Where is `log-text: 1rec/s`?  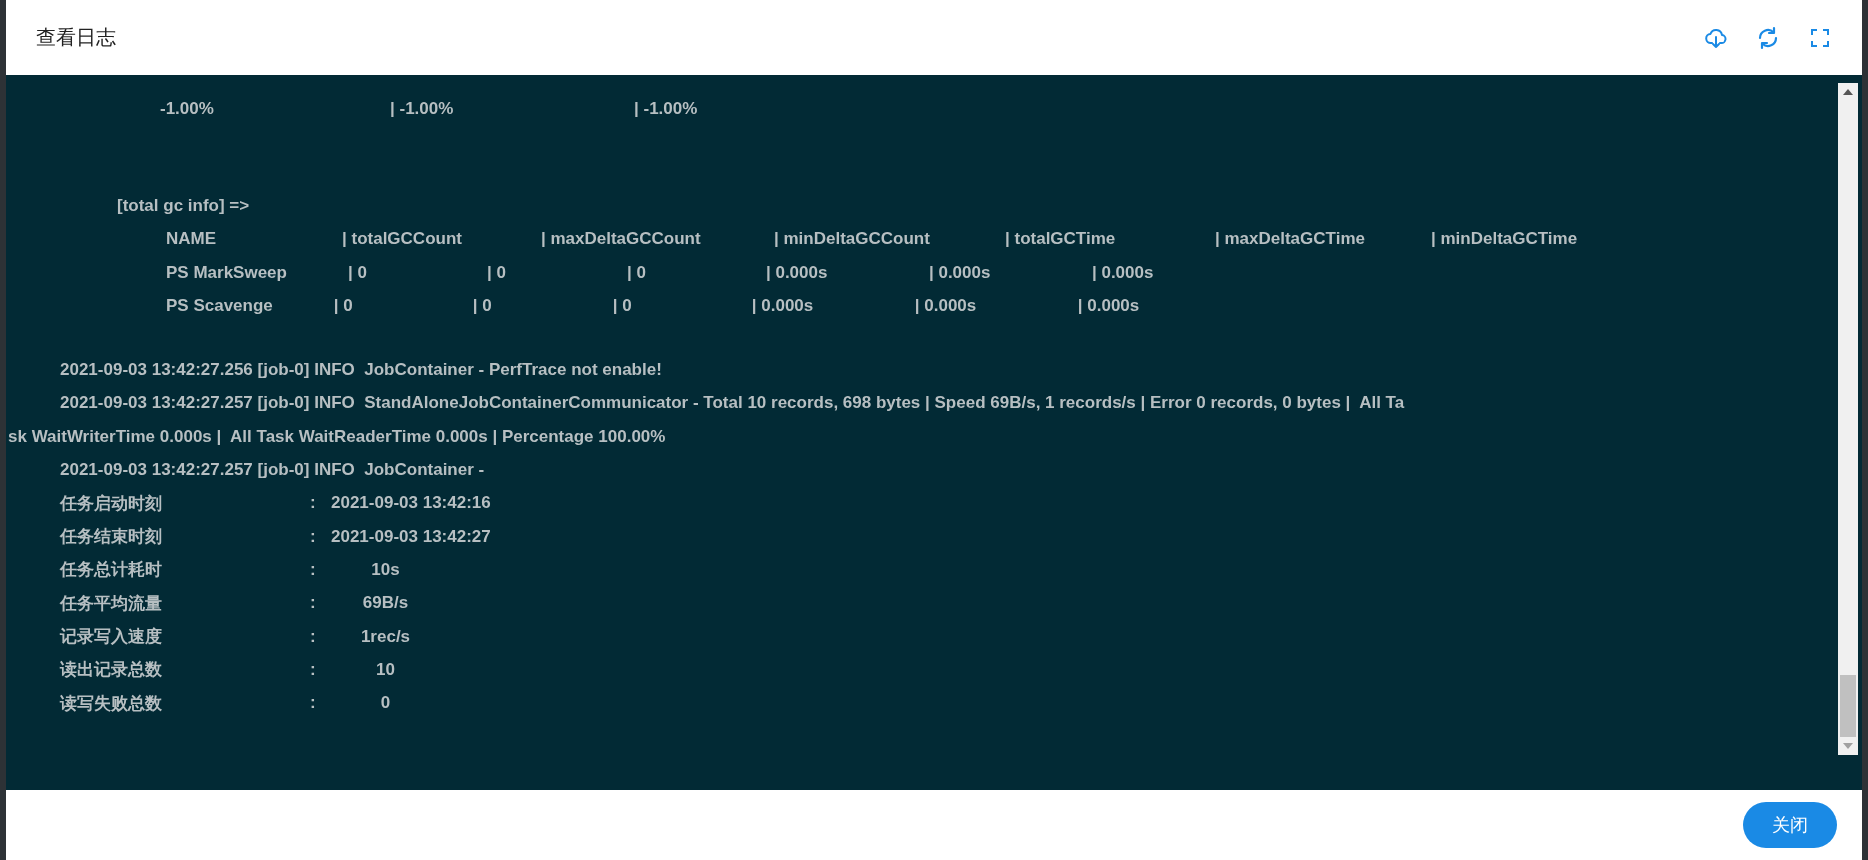 log-text: 1rec/s is located at coordinates (385, 636).